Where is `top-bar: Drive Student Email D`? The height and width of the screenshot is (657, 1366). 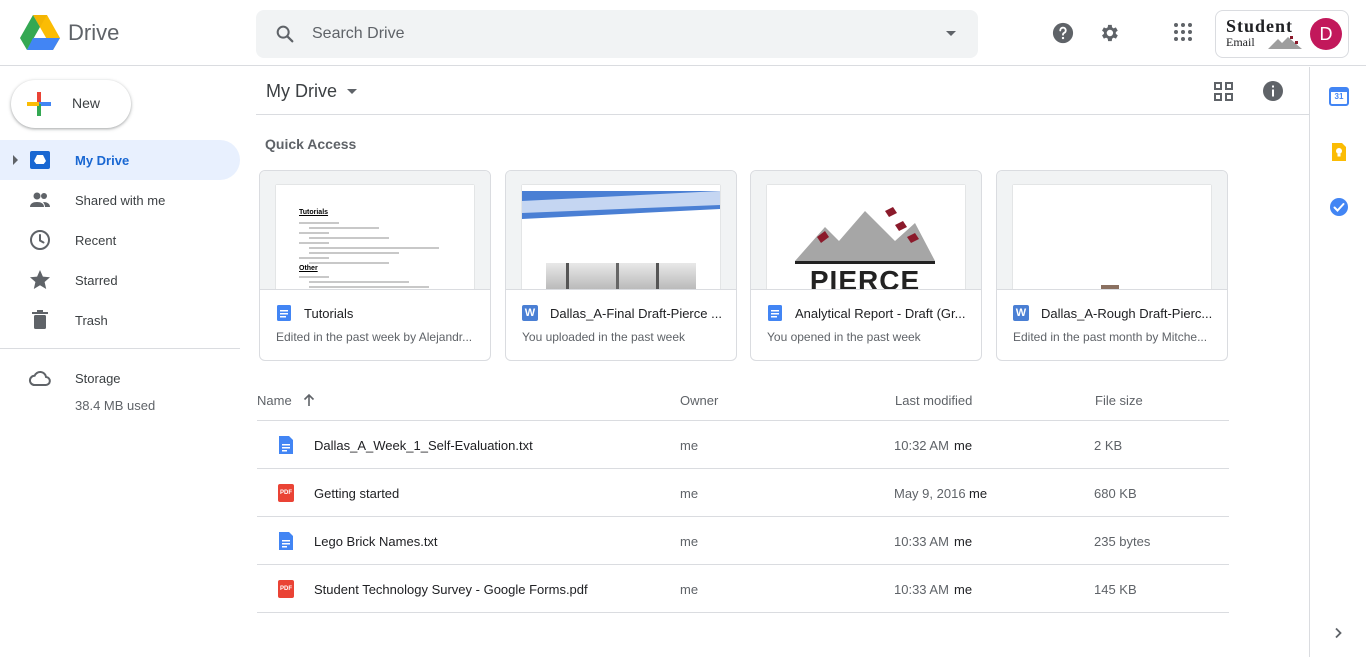 top-bar: Drive Student Email D is located at coordinates (683, 33).